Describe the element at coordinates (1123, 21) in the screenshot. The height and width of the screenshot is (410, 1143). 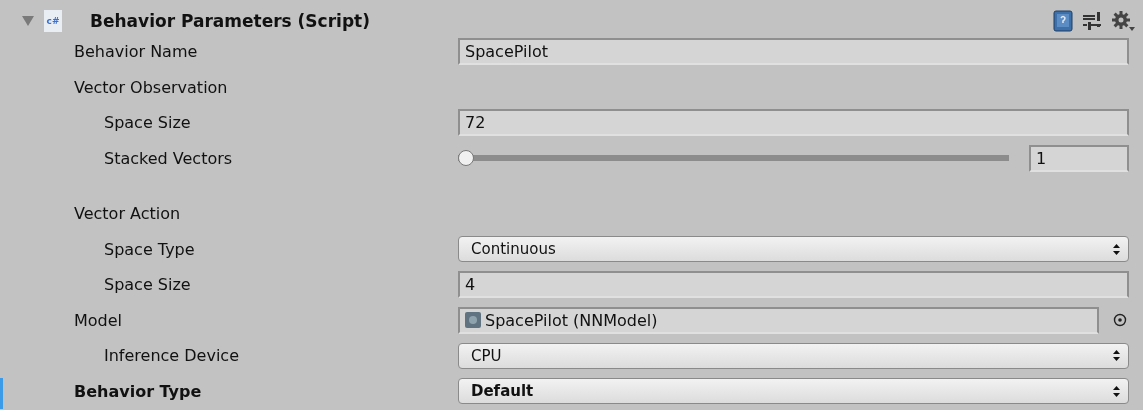
I see `settings-icon` at that location.